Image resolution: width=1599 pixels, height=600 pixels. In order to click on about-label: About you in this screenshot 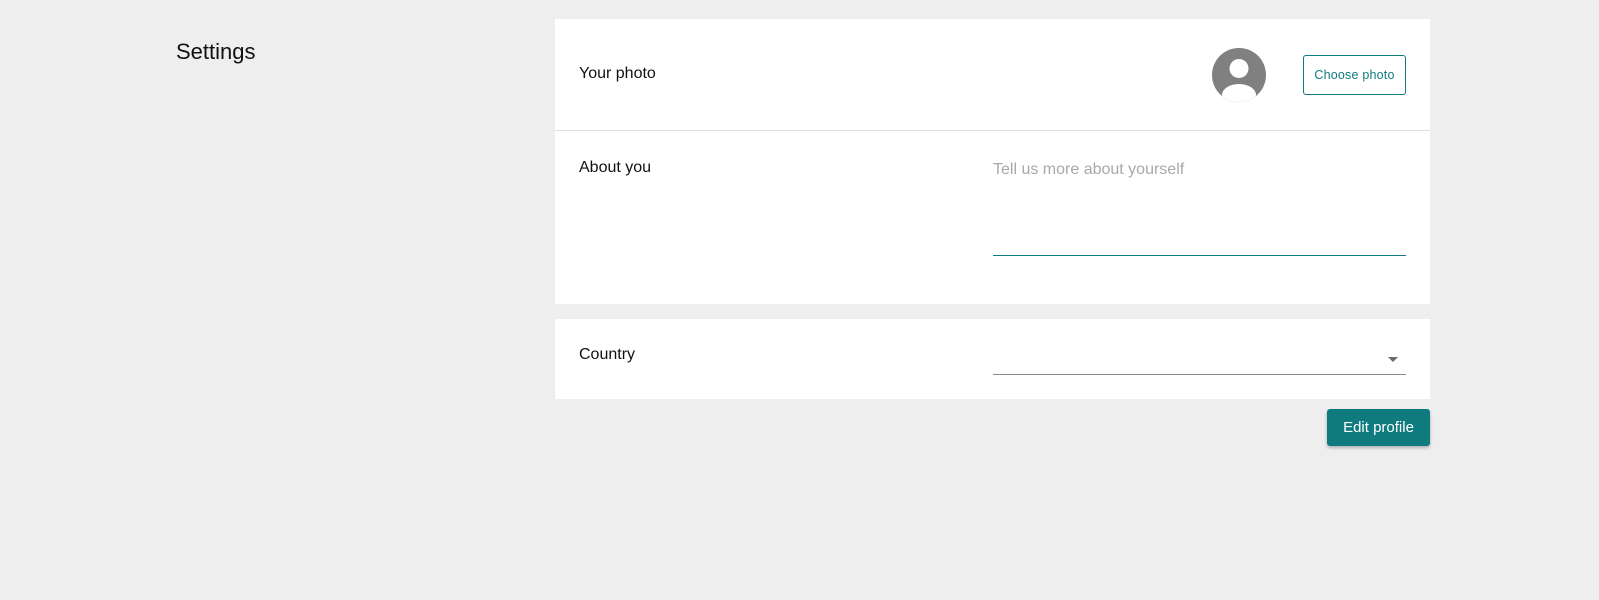, I will do `click(615, 167)`.